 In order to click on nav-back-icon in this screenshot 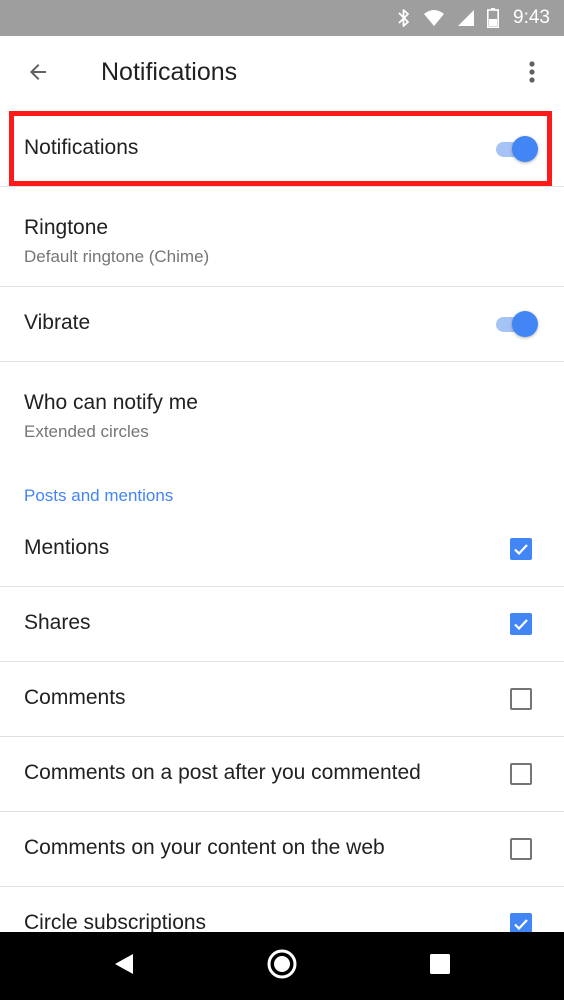, I will do `click(124, 966)`.